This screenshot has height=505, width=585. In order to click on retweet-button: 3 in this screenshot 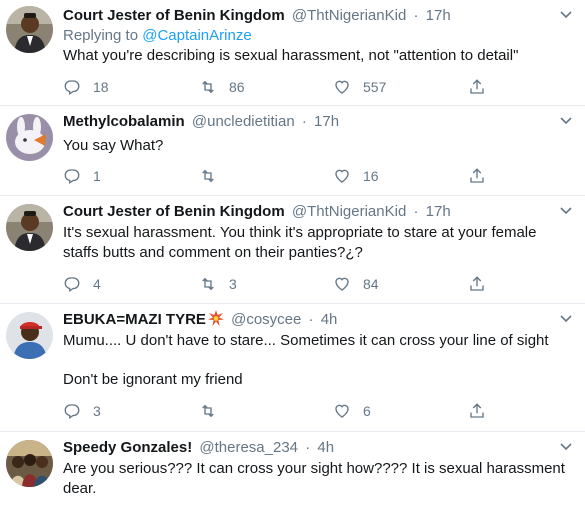, I will do `click(218, 284)`.